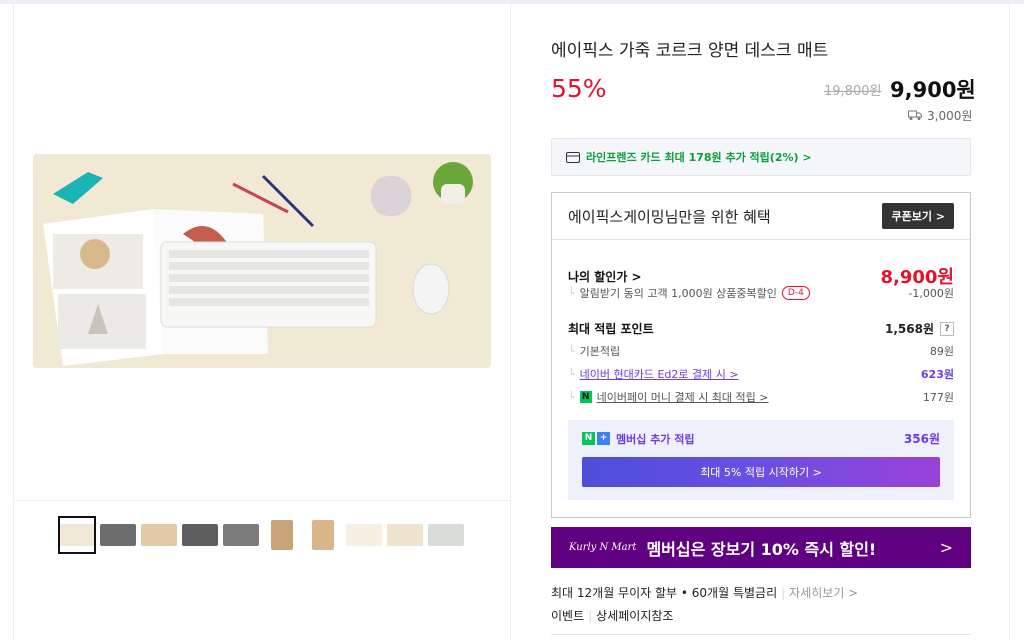  What do you see at coordinates (573, 157) in the screenshot?
I see `credit-card-icon` at bounding box center [573, 157].